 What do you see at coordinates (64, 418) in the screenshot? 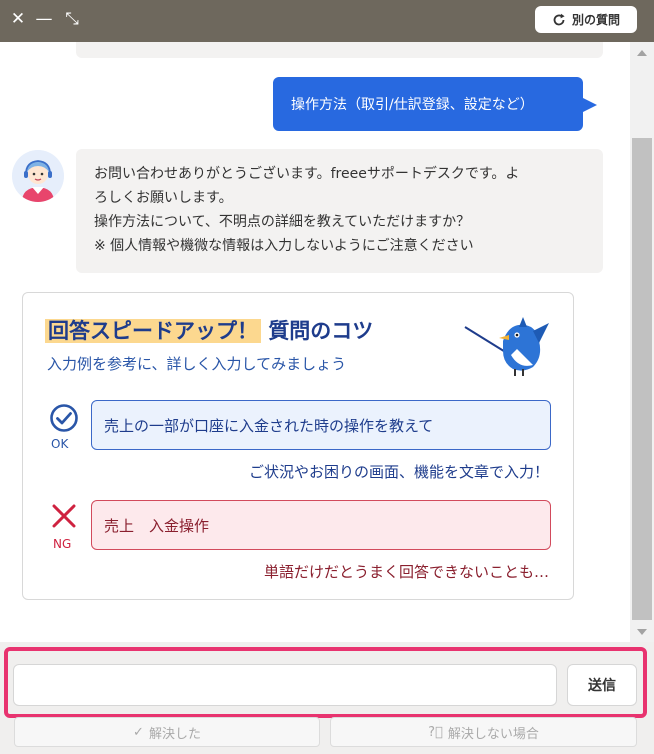
I see `ok-check-icon` at bounding box center [64, 418].